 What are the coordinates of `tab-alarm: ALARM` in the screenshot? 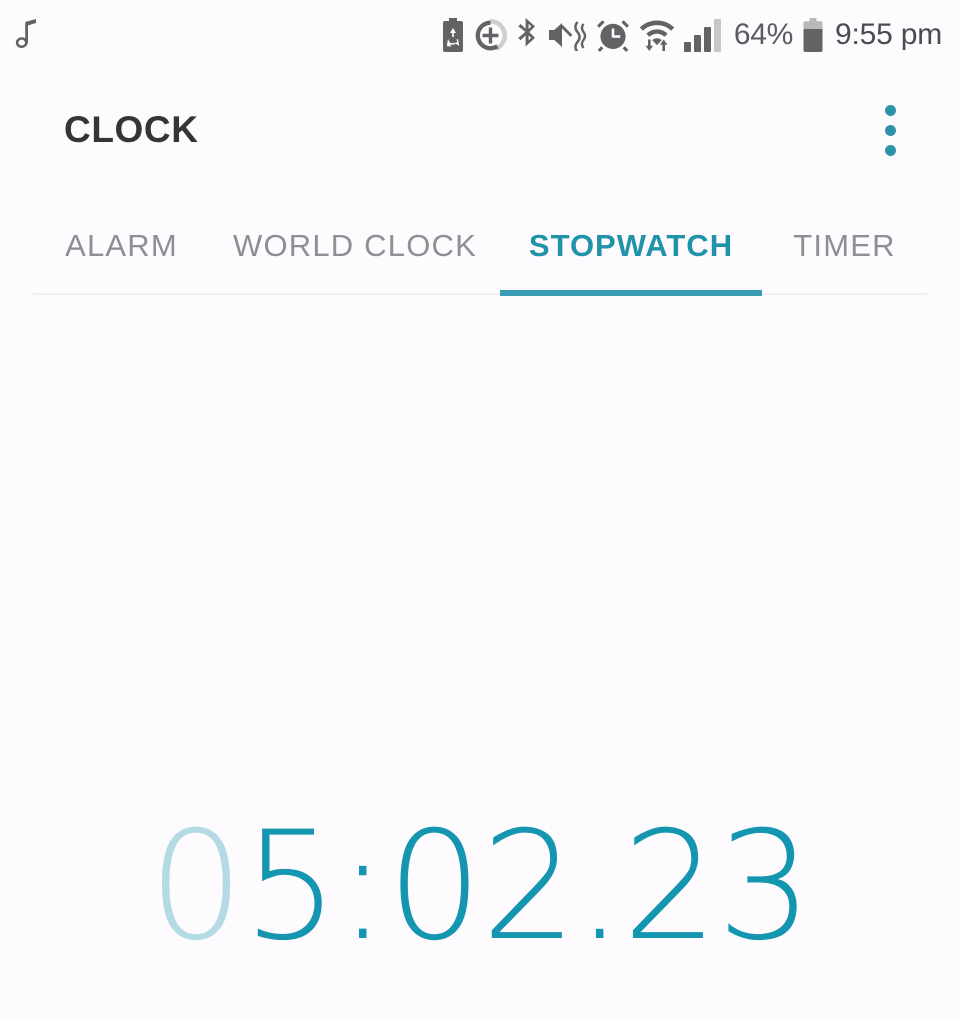 It's located at (121, 246).